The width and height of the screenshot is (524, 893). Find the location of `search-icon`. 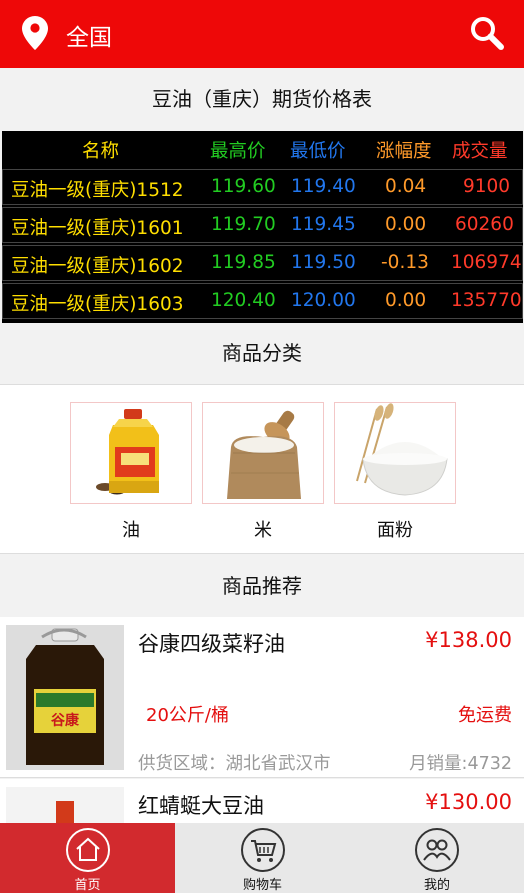

search-icon is located at coordinates (487, 33).